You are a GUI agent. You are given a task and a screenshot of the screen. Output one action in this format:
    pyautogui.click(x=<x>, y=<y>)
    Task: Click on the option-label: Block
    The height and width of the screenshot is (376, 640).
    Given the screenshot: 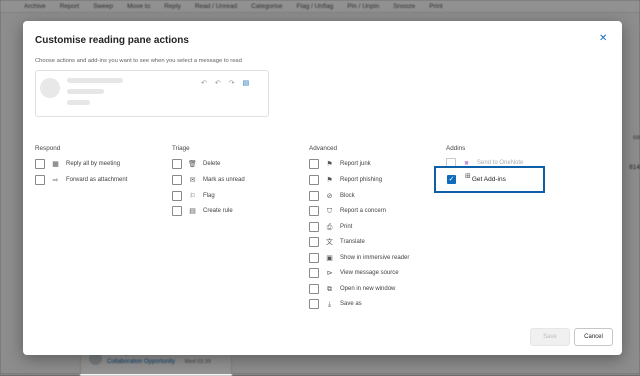 What is the action you would take?
    pyautogui.click(x=347, y=196)
    